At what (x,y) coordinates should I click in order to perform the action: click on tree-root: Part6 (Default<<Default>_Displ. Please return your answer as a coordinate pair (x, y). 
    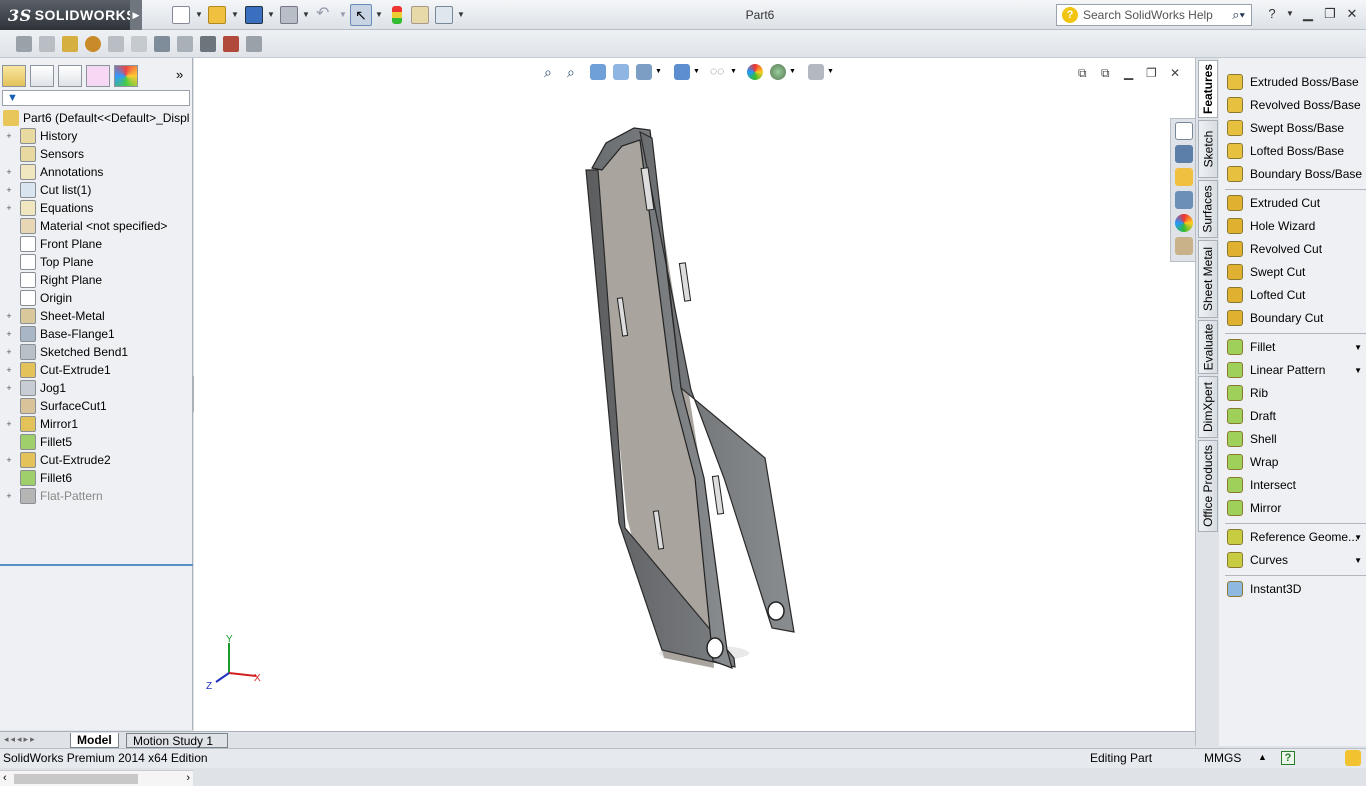
    Looking at the image, I should click on (96, 118).